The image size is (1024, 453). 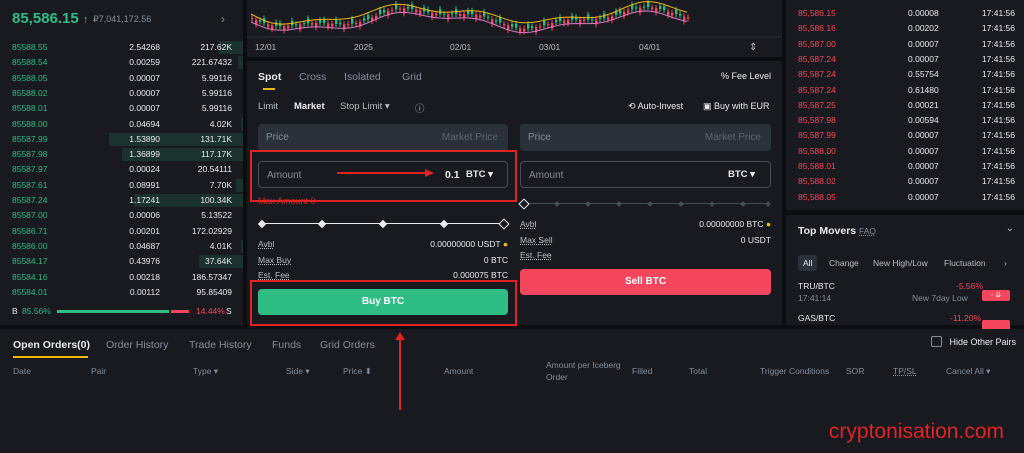 What do you see at coordinates (746, 76) in the screenshot?
I see `fee-level-link: % Fee Level` at bounding box center [746, 76].